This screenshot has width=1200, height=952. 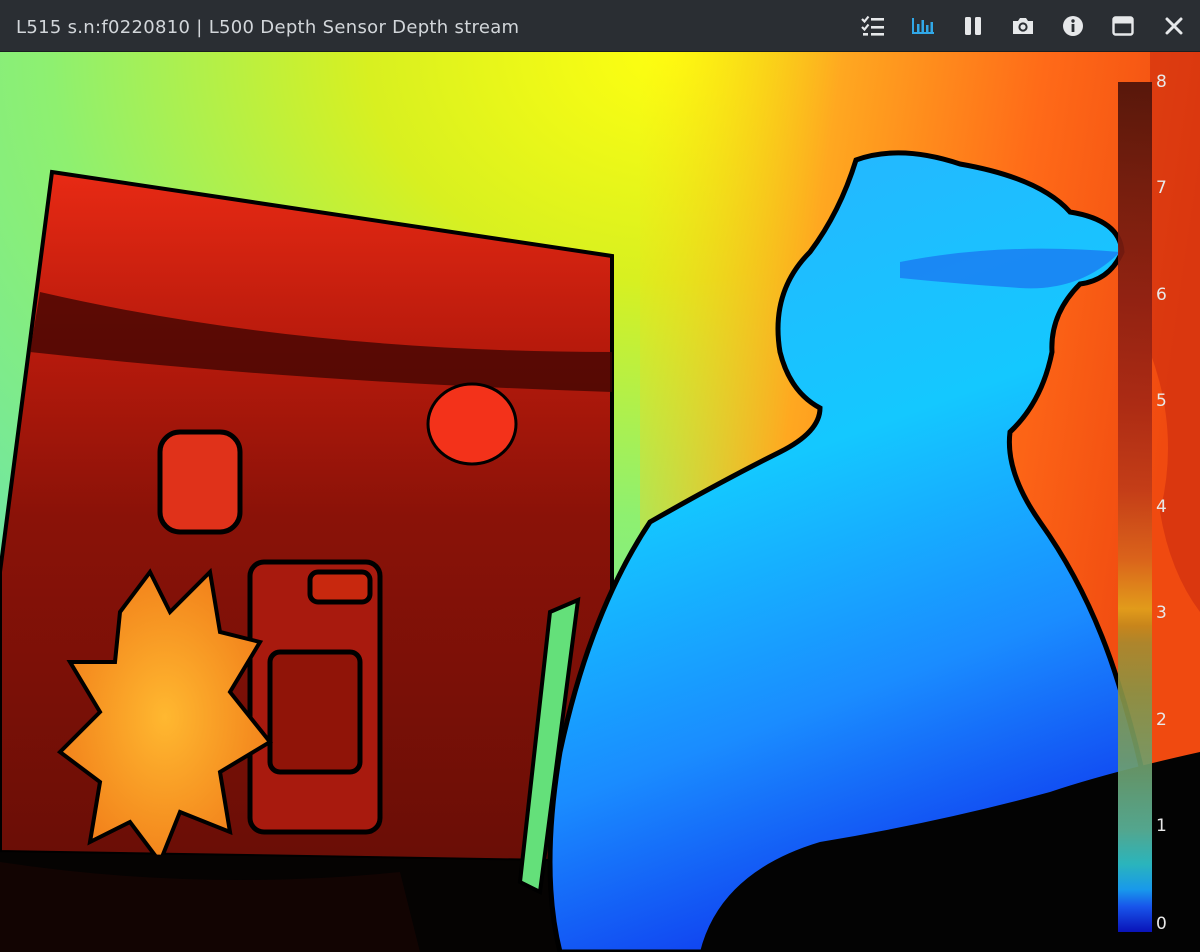 I want to click on stream-toolbar, so click(x=1024, y=26).